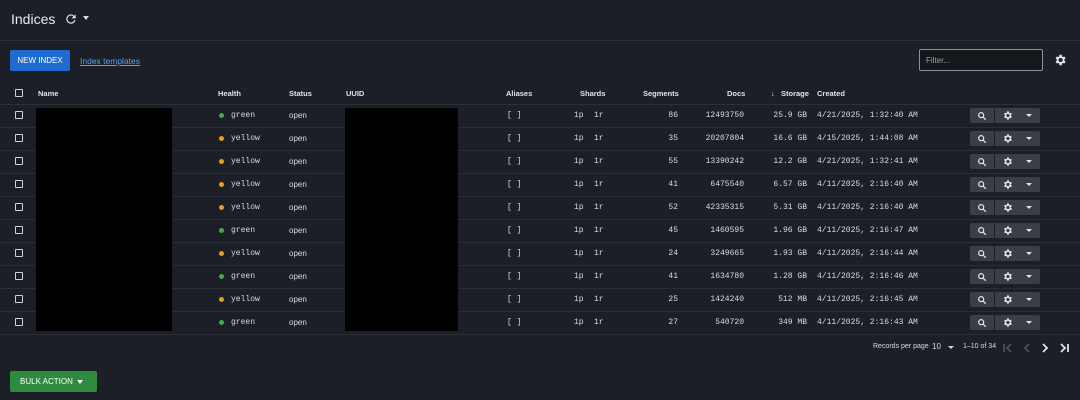 This screenshot has height=400, width=1080. I want to click on prev-page-icon, so click(1027, 348).